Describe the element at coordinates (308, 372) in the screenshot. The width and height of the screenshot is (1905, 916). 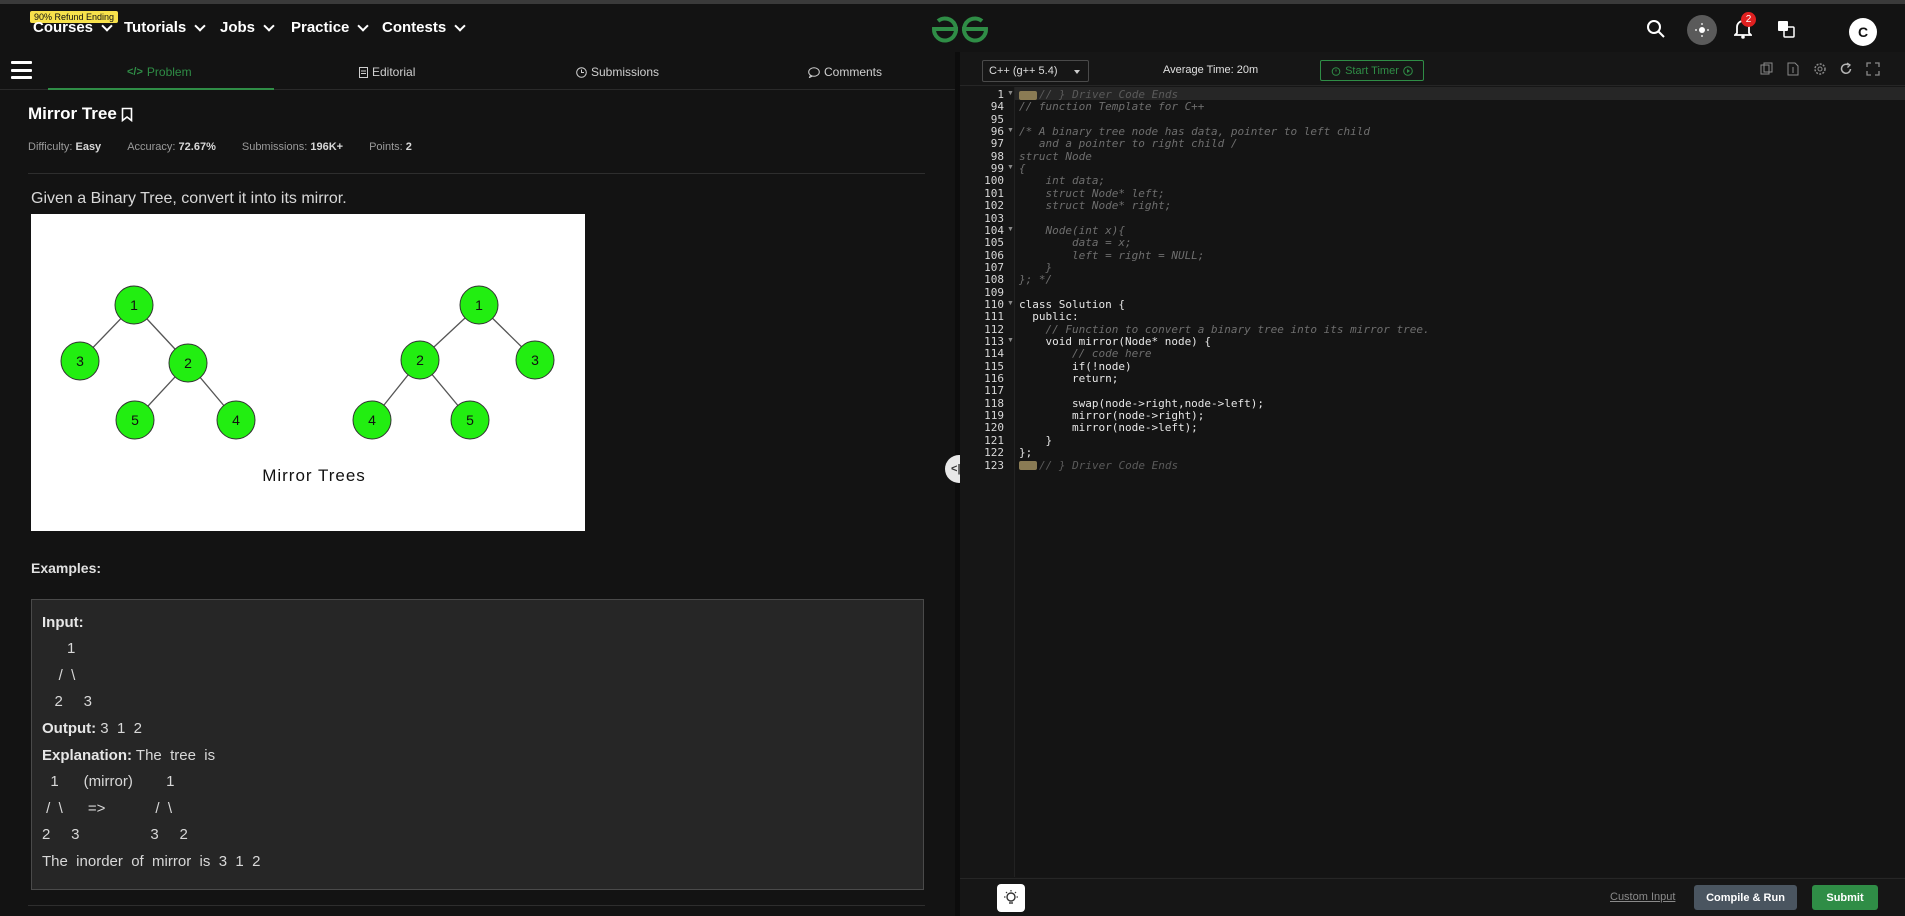
I see `mirror-tree-image: 1 3 2 5 4 1 2 3 4 5 Mirror Trees` at that location.